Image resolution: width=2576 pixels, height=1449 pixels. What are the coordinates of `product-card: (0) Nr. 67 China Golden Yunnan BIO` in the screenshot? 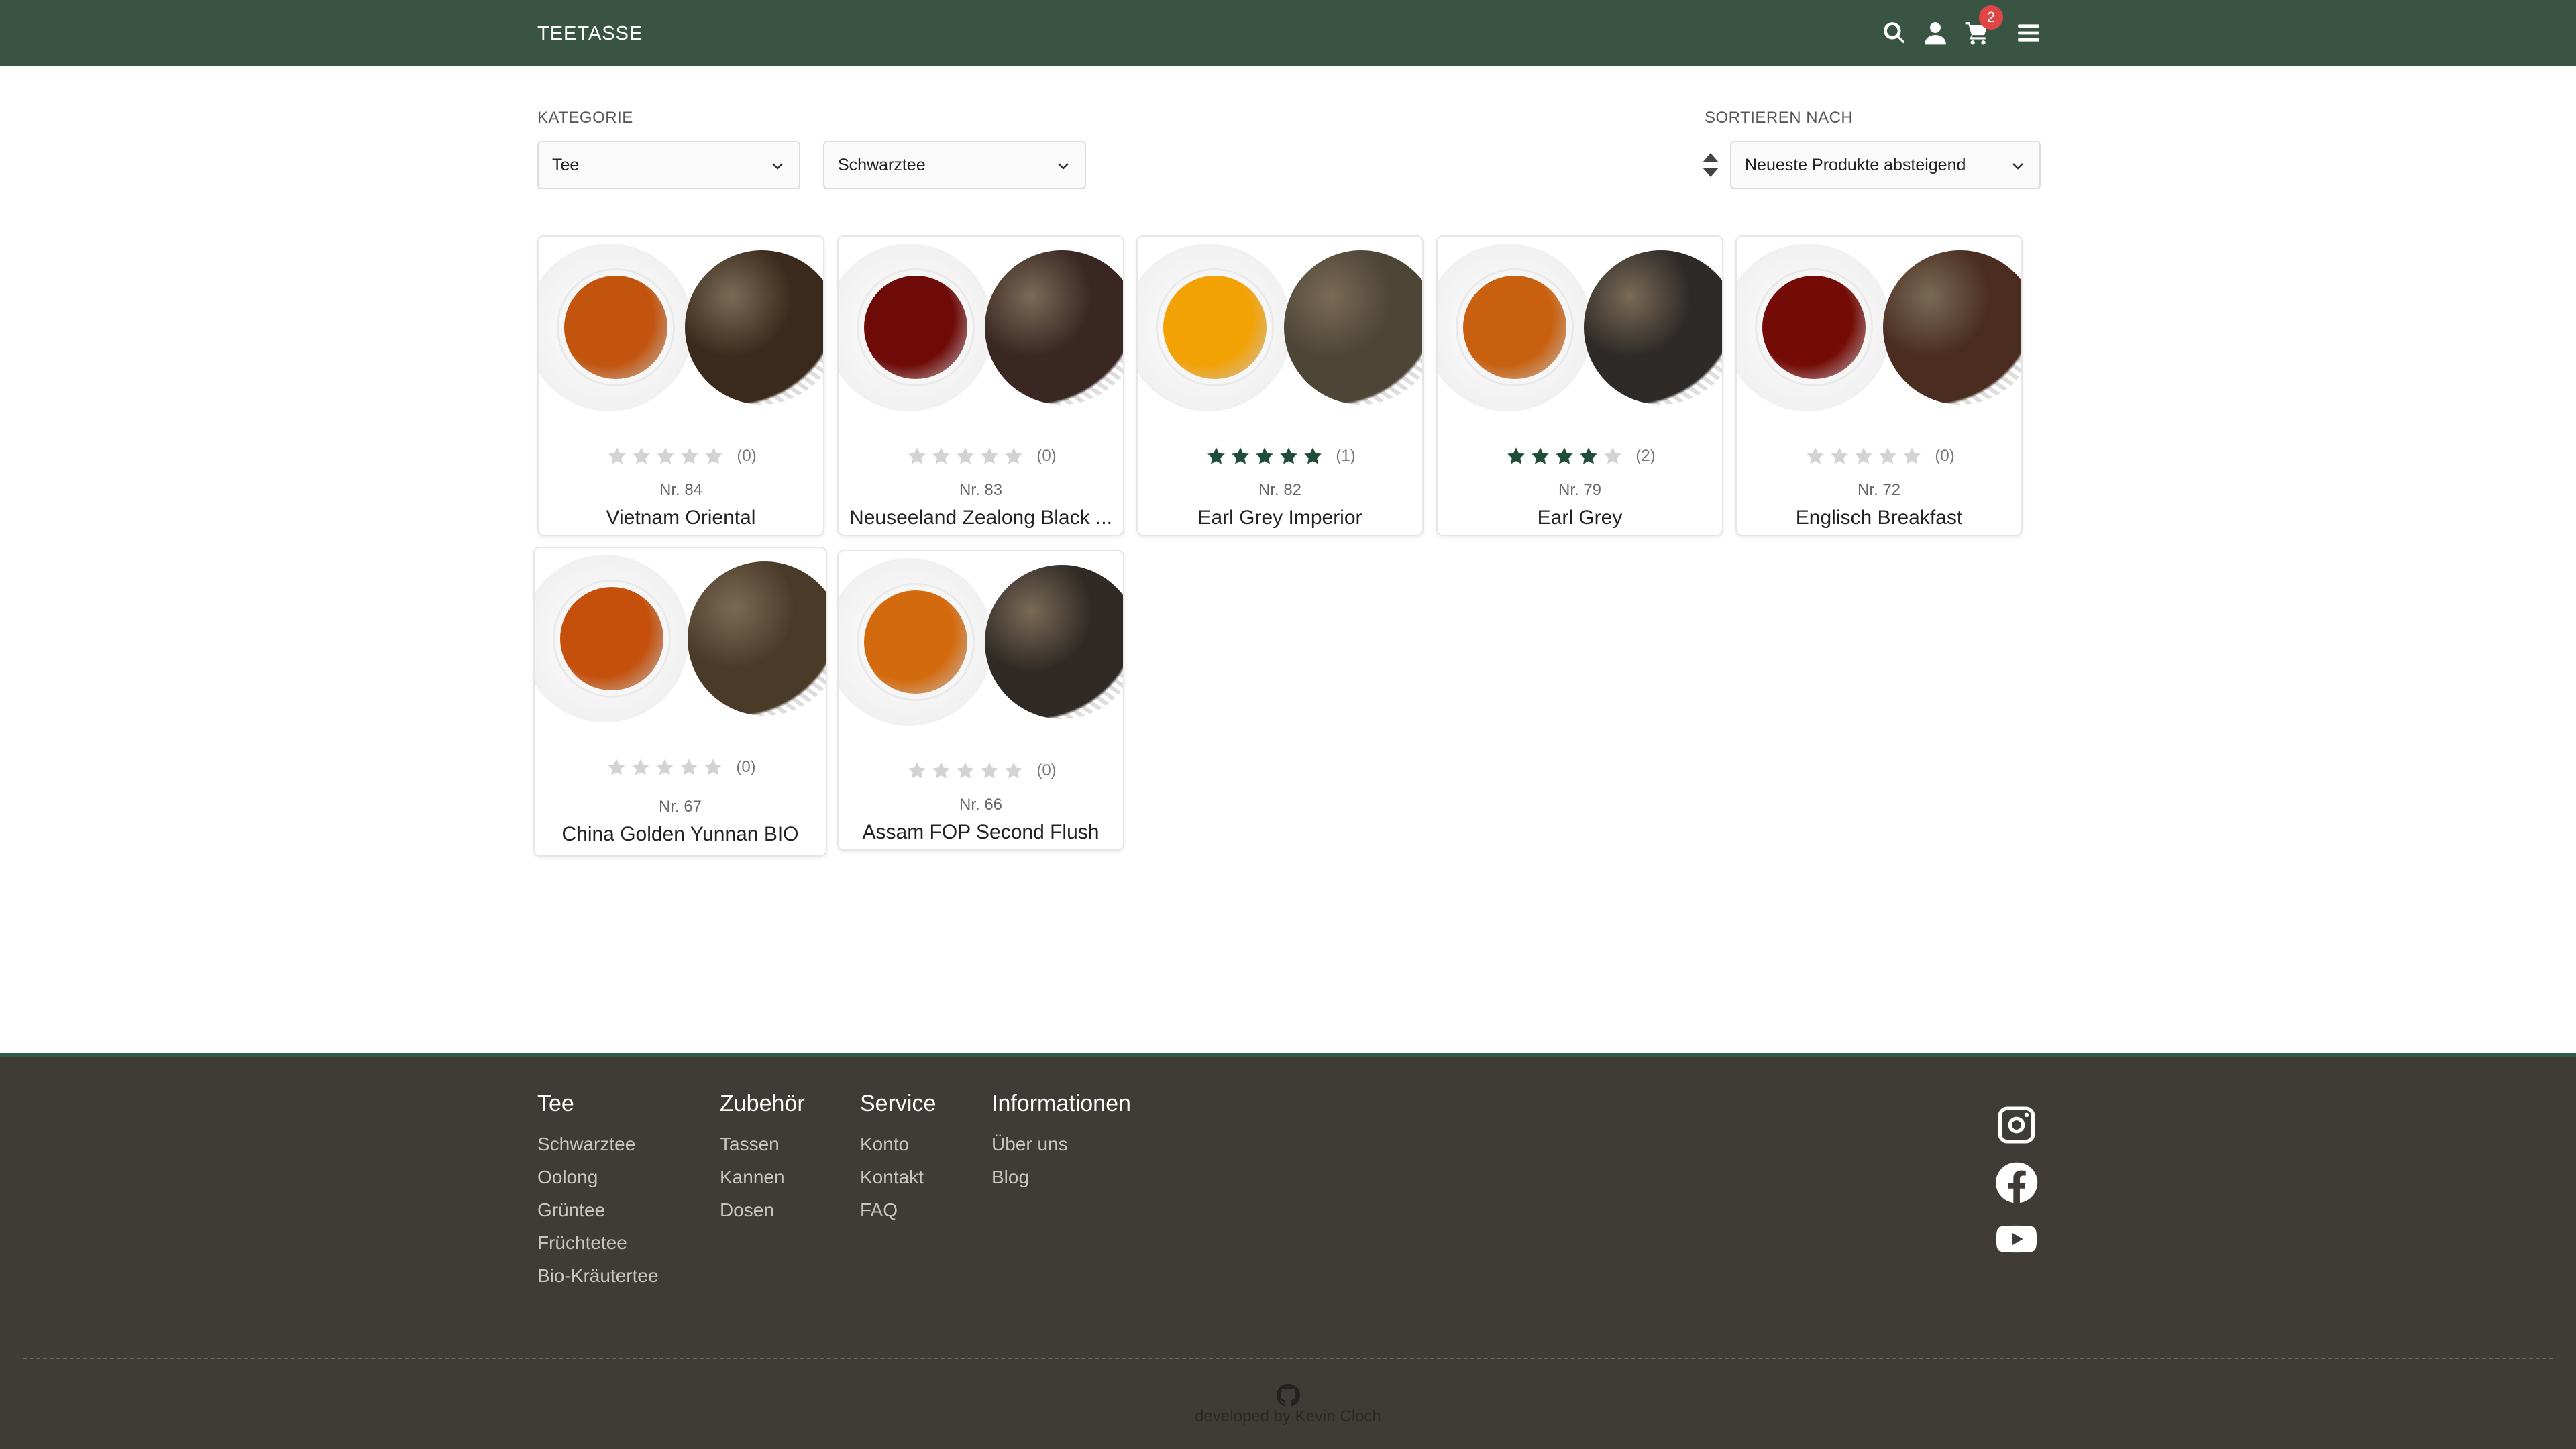 It's located at (680, 702).